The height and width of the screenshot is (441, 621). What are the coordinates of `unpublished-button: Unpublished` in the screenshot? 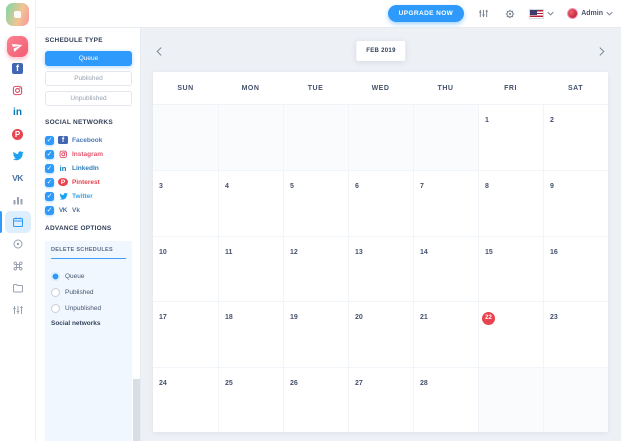 It's located at (88, 98).